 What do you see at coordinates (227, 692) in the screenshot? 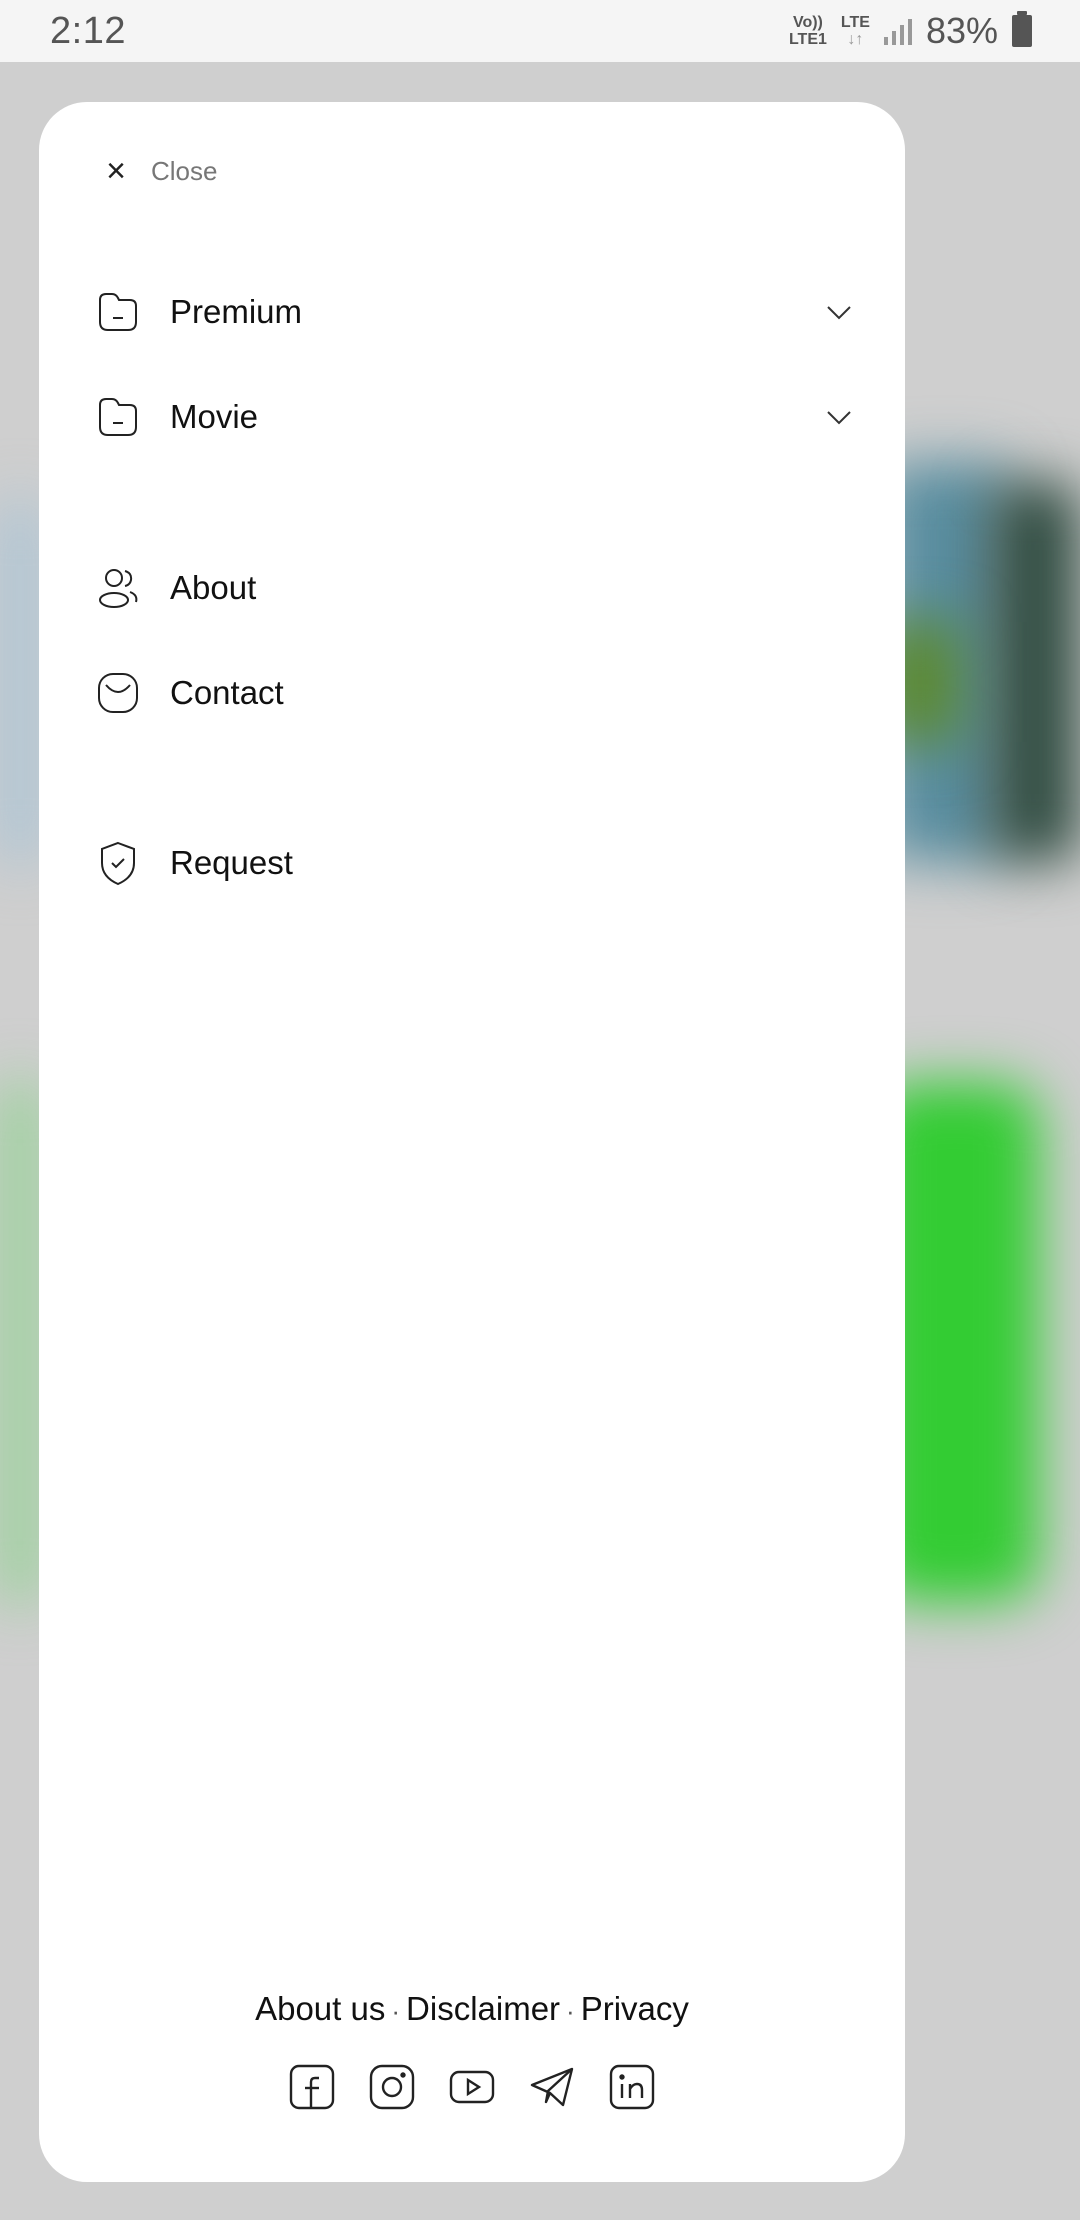
I see `menu-label-contact: Contact` at bounding box center [227, 692].